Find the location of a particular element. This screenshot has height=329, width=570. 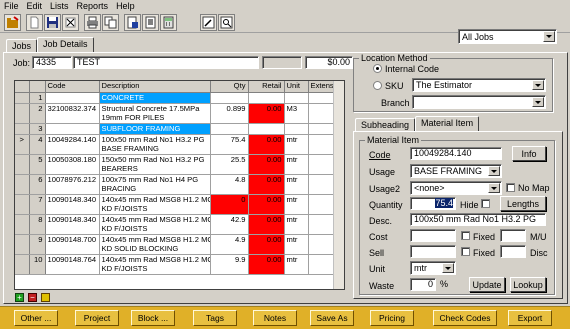

menu-file: File is located at coordinates (11, 6).